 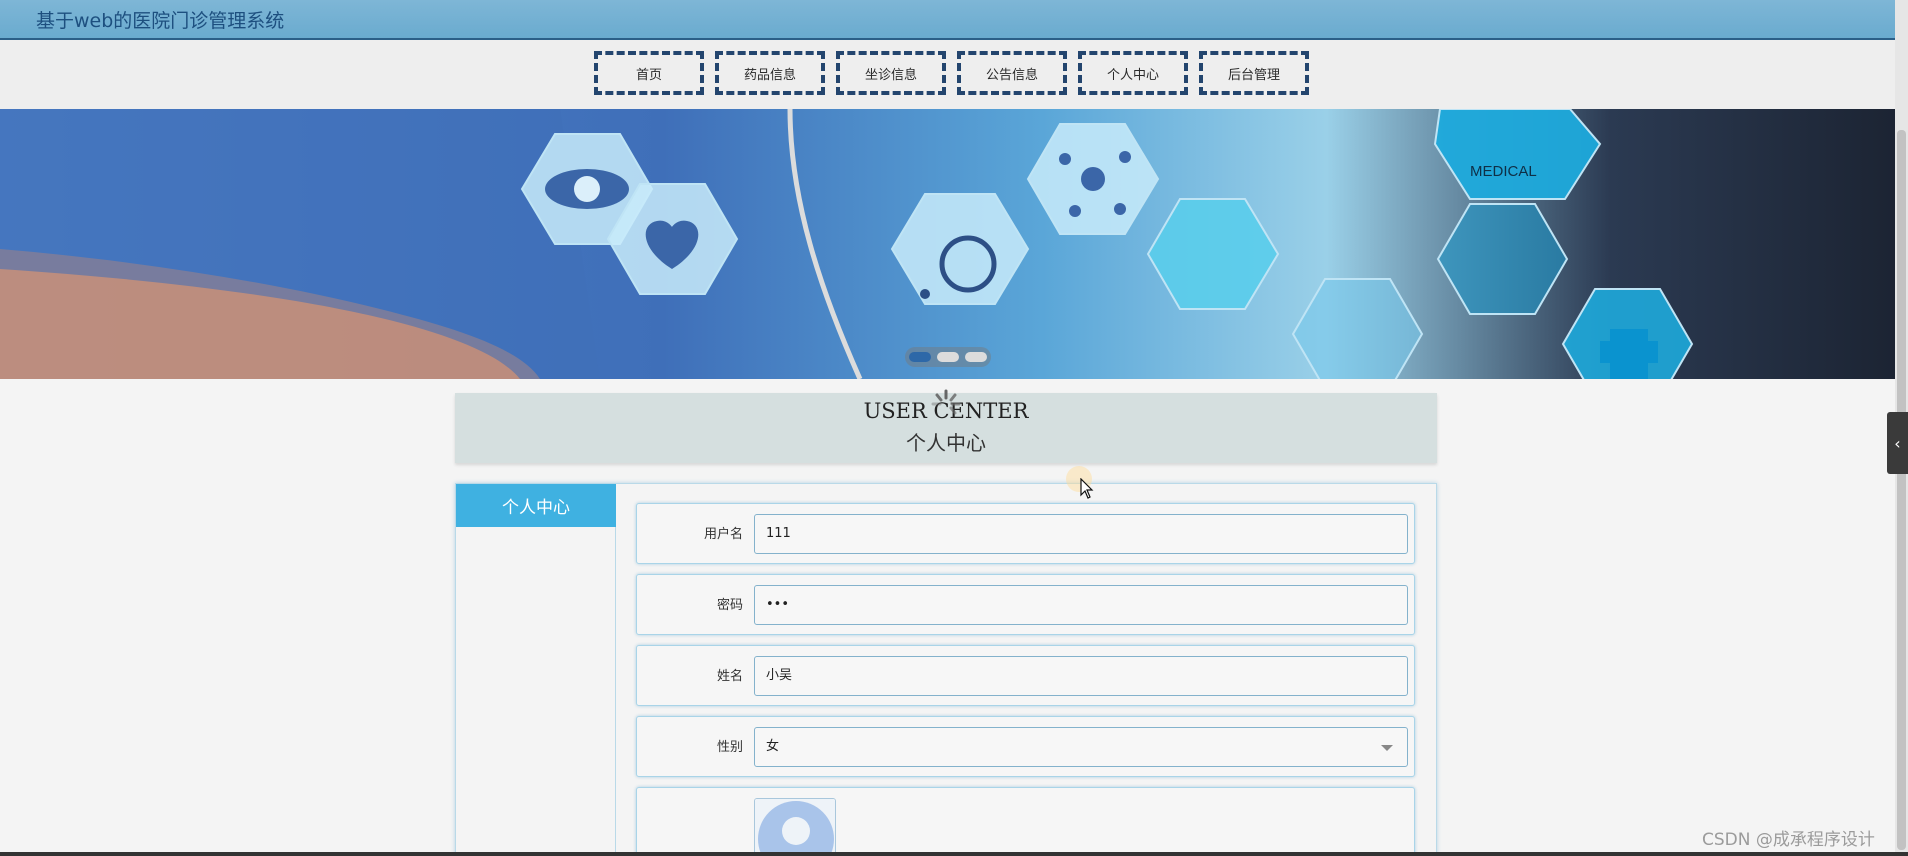 What do you see at coordinates (1357, 328) in the screenshot?
I see `test-tubes-icon` at bounding box center [1357, 328].